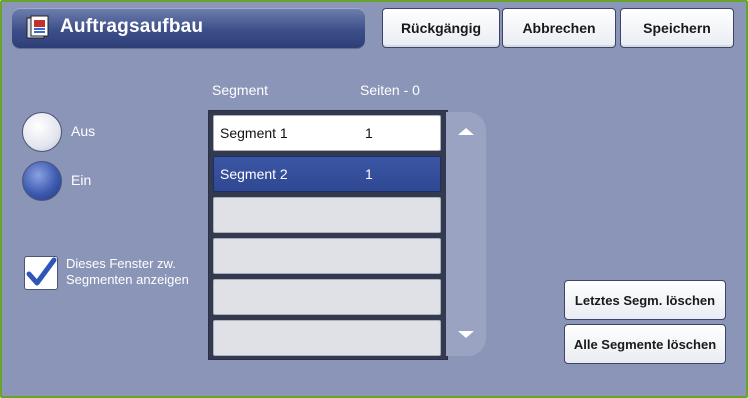 Image resolution: width=748 pixels, height=398 pixels. I want to click on pages-column-header: Seiten - 0, so click(390, 90).